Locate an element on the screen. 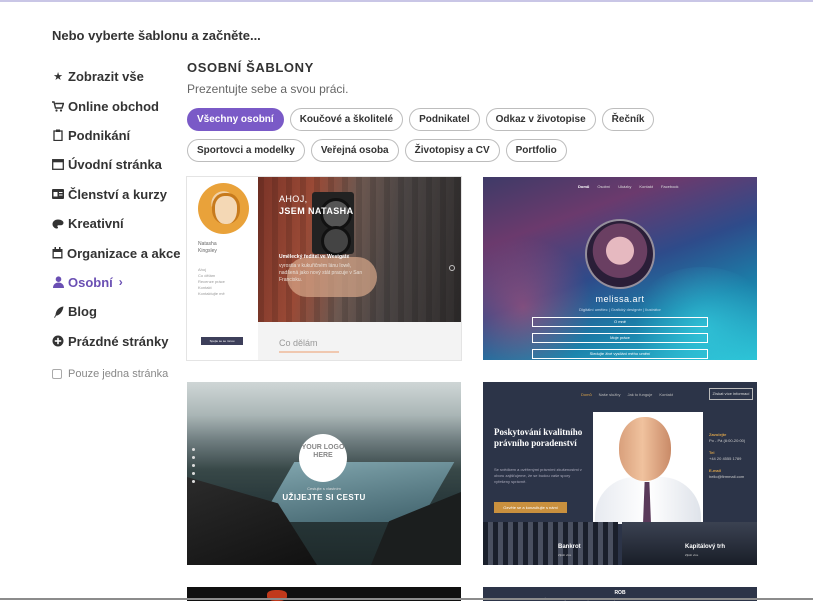 Image resolution: width=813 pixels, height=603 pixels. bankruptcy-image is located at coordinates (550, 543).